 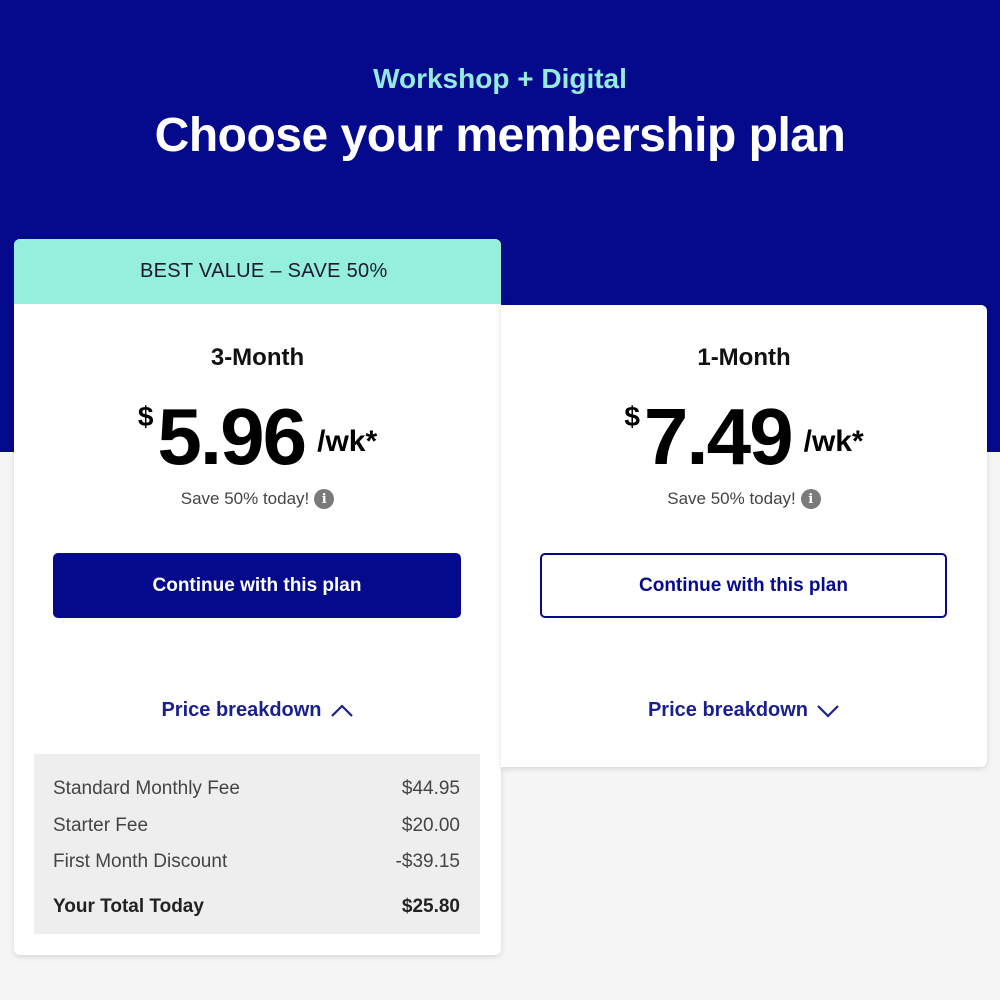 What do you see at coordinates (128, 906) in the screenshot?
I see `total-label: Your Total Today` at bounding box center [128, 906].